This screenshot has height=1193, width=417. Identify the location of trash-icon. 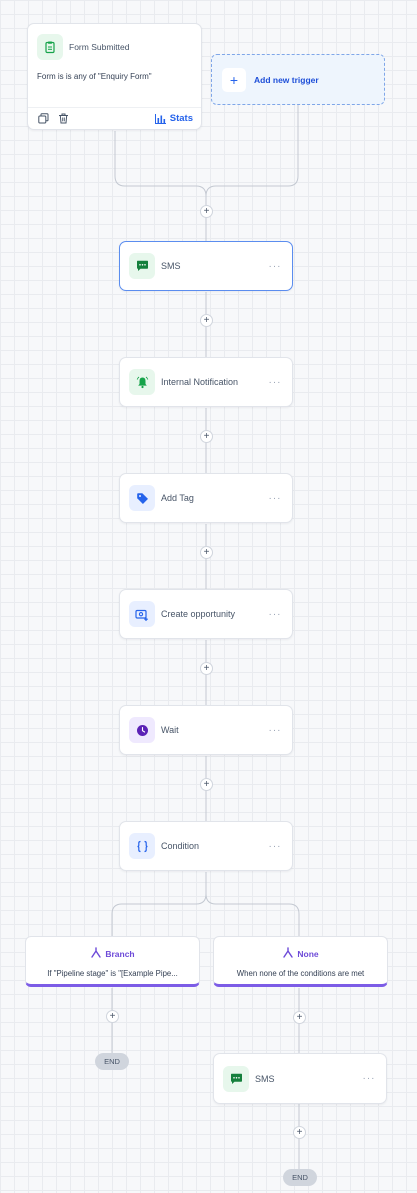
(63, 119).